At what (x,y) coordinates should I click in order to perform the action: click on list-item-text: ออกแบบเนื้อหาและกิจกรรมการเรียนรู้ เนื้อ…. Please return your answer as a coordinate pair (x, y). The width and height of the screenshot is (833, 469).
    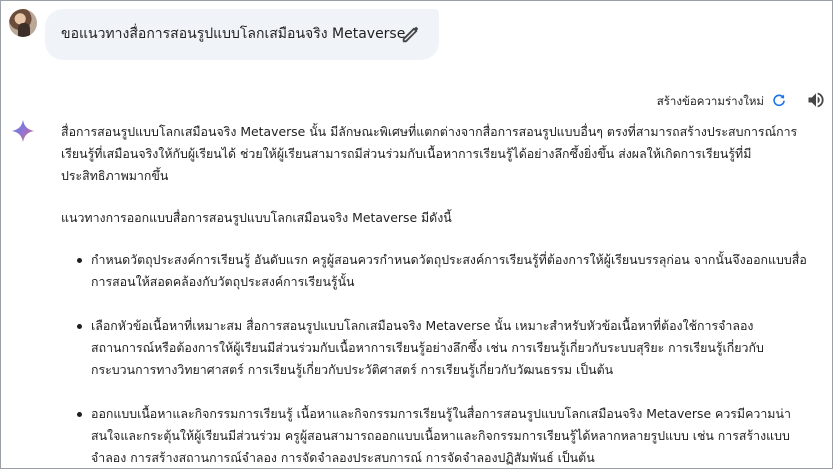
    Looking at the image, I should click on (441, 435).